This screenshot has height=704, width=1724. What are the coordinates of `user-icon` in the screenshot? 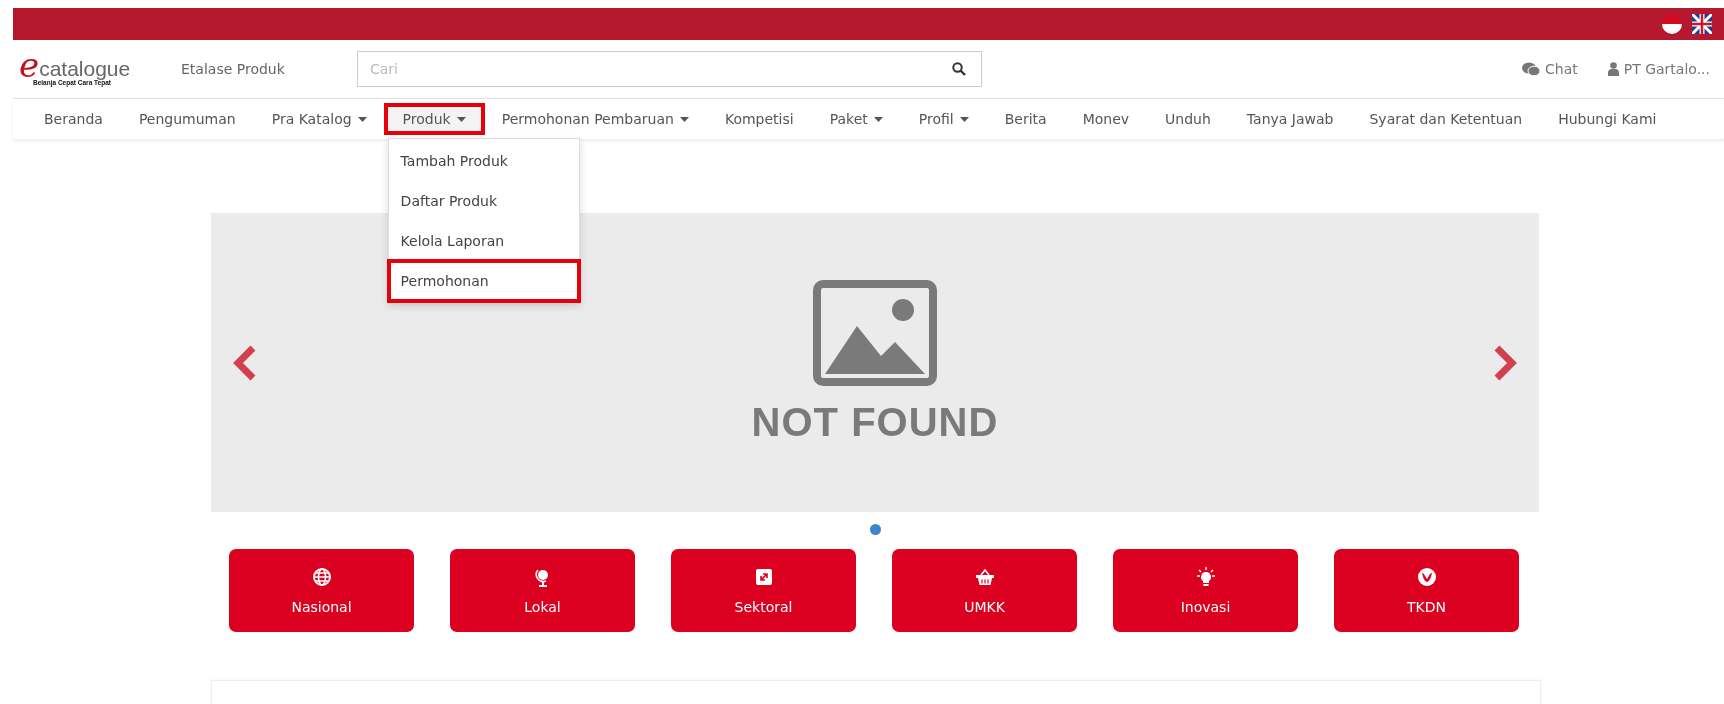 It's located at (1613, 69).